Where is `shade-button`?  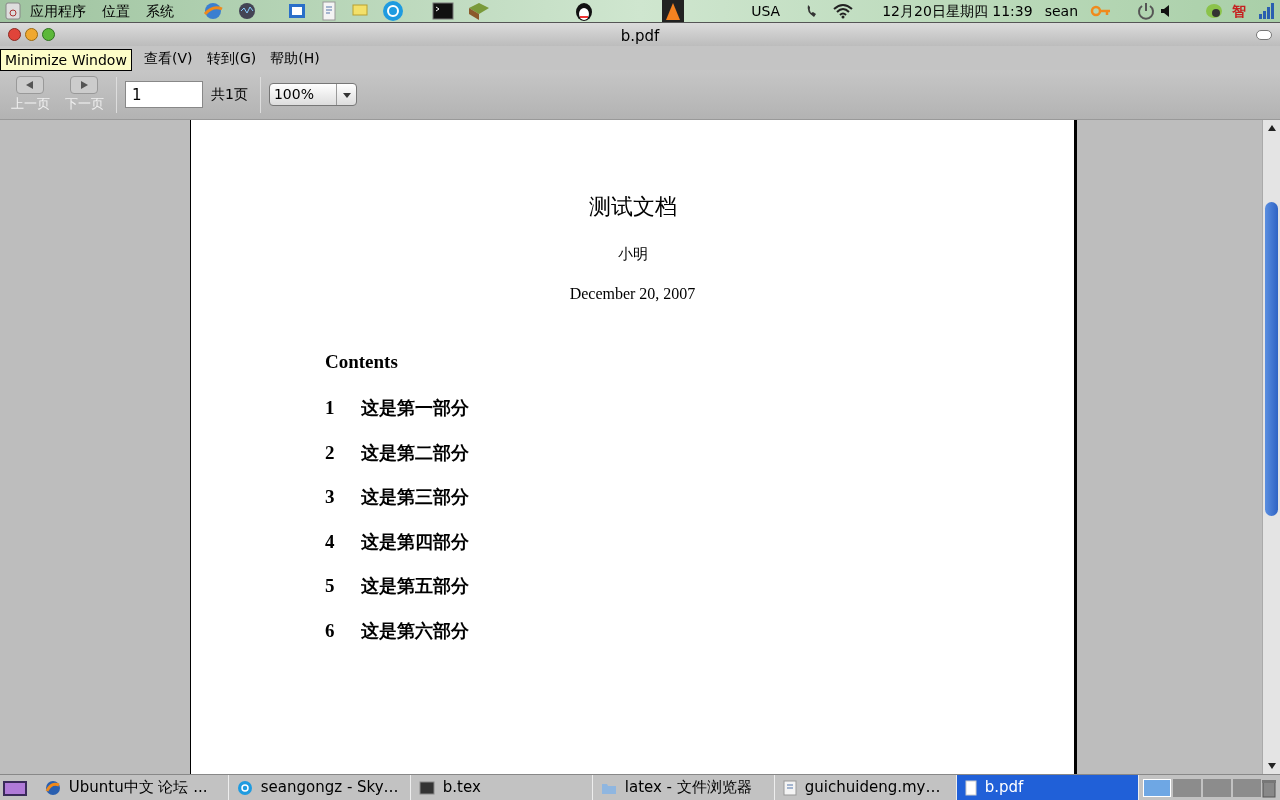 shade-button is located at coordinates (1264, 34).